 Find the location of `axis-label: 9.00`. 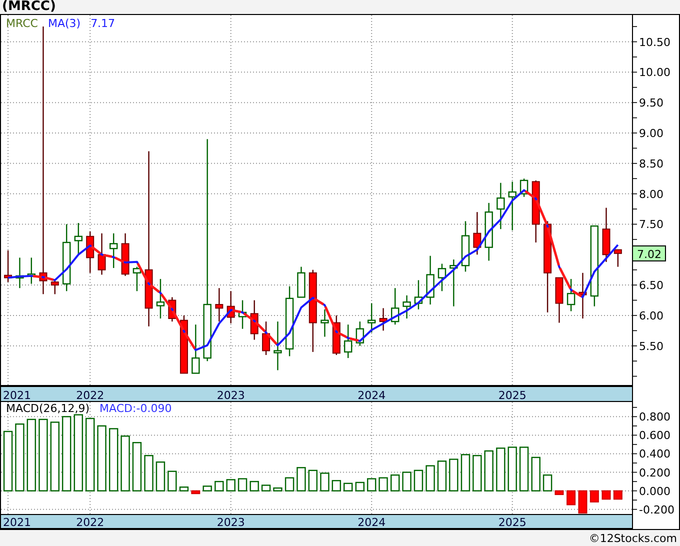

axis-label: 9.00 is located at coordinates (651, 133).